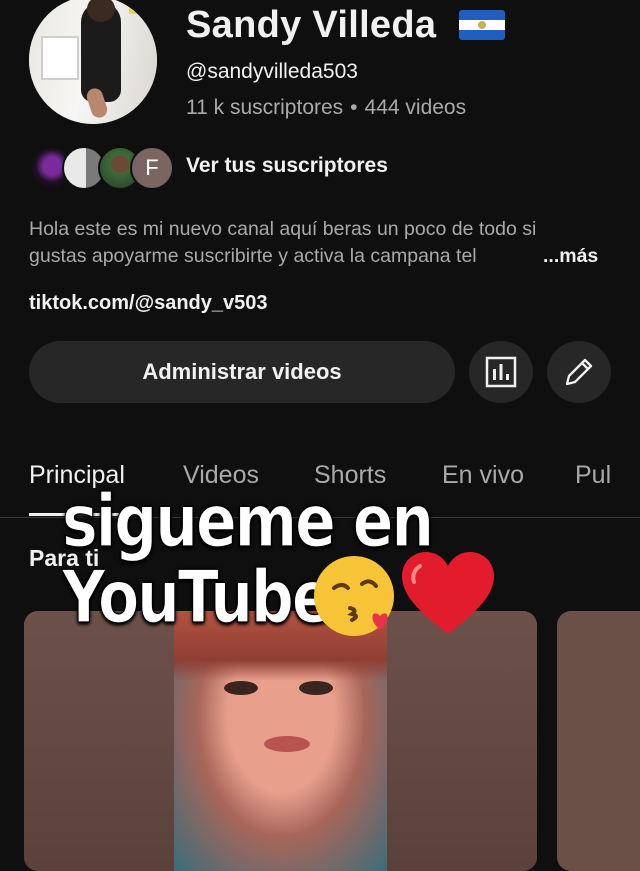 This screenshot has width=640, height=871. What do you see at coordinates (152, 168) in the screenshot?
I see `subscriber-avatar: F` at bounding box center [152, 168].